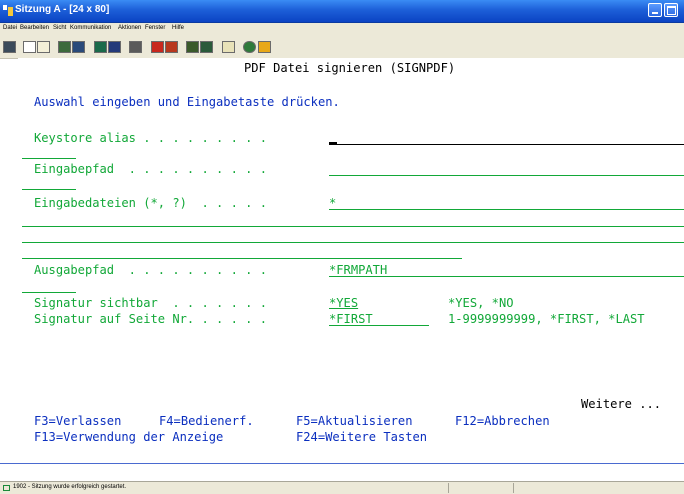  What do you see at coordinates (358, 270) in the screenshot?
I see `ausgabepfad-field-value: *FRMPATH` at bounding box center [358, 270].